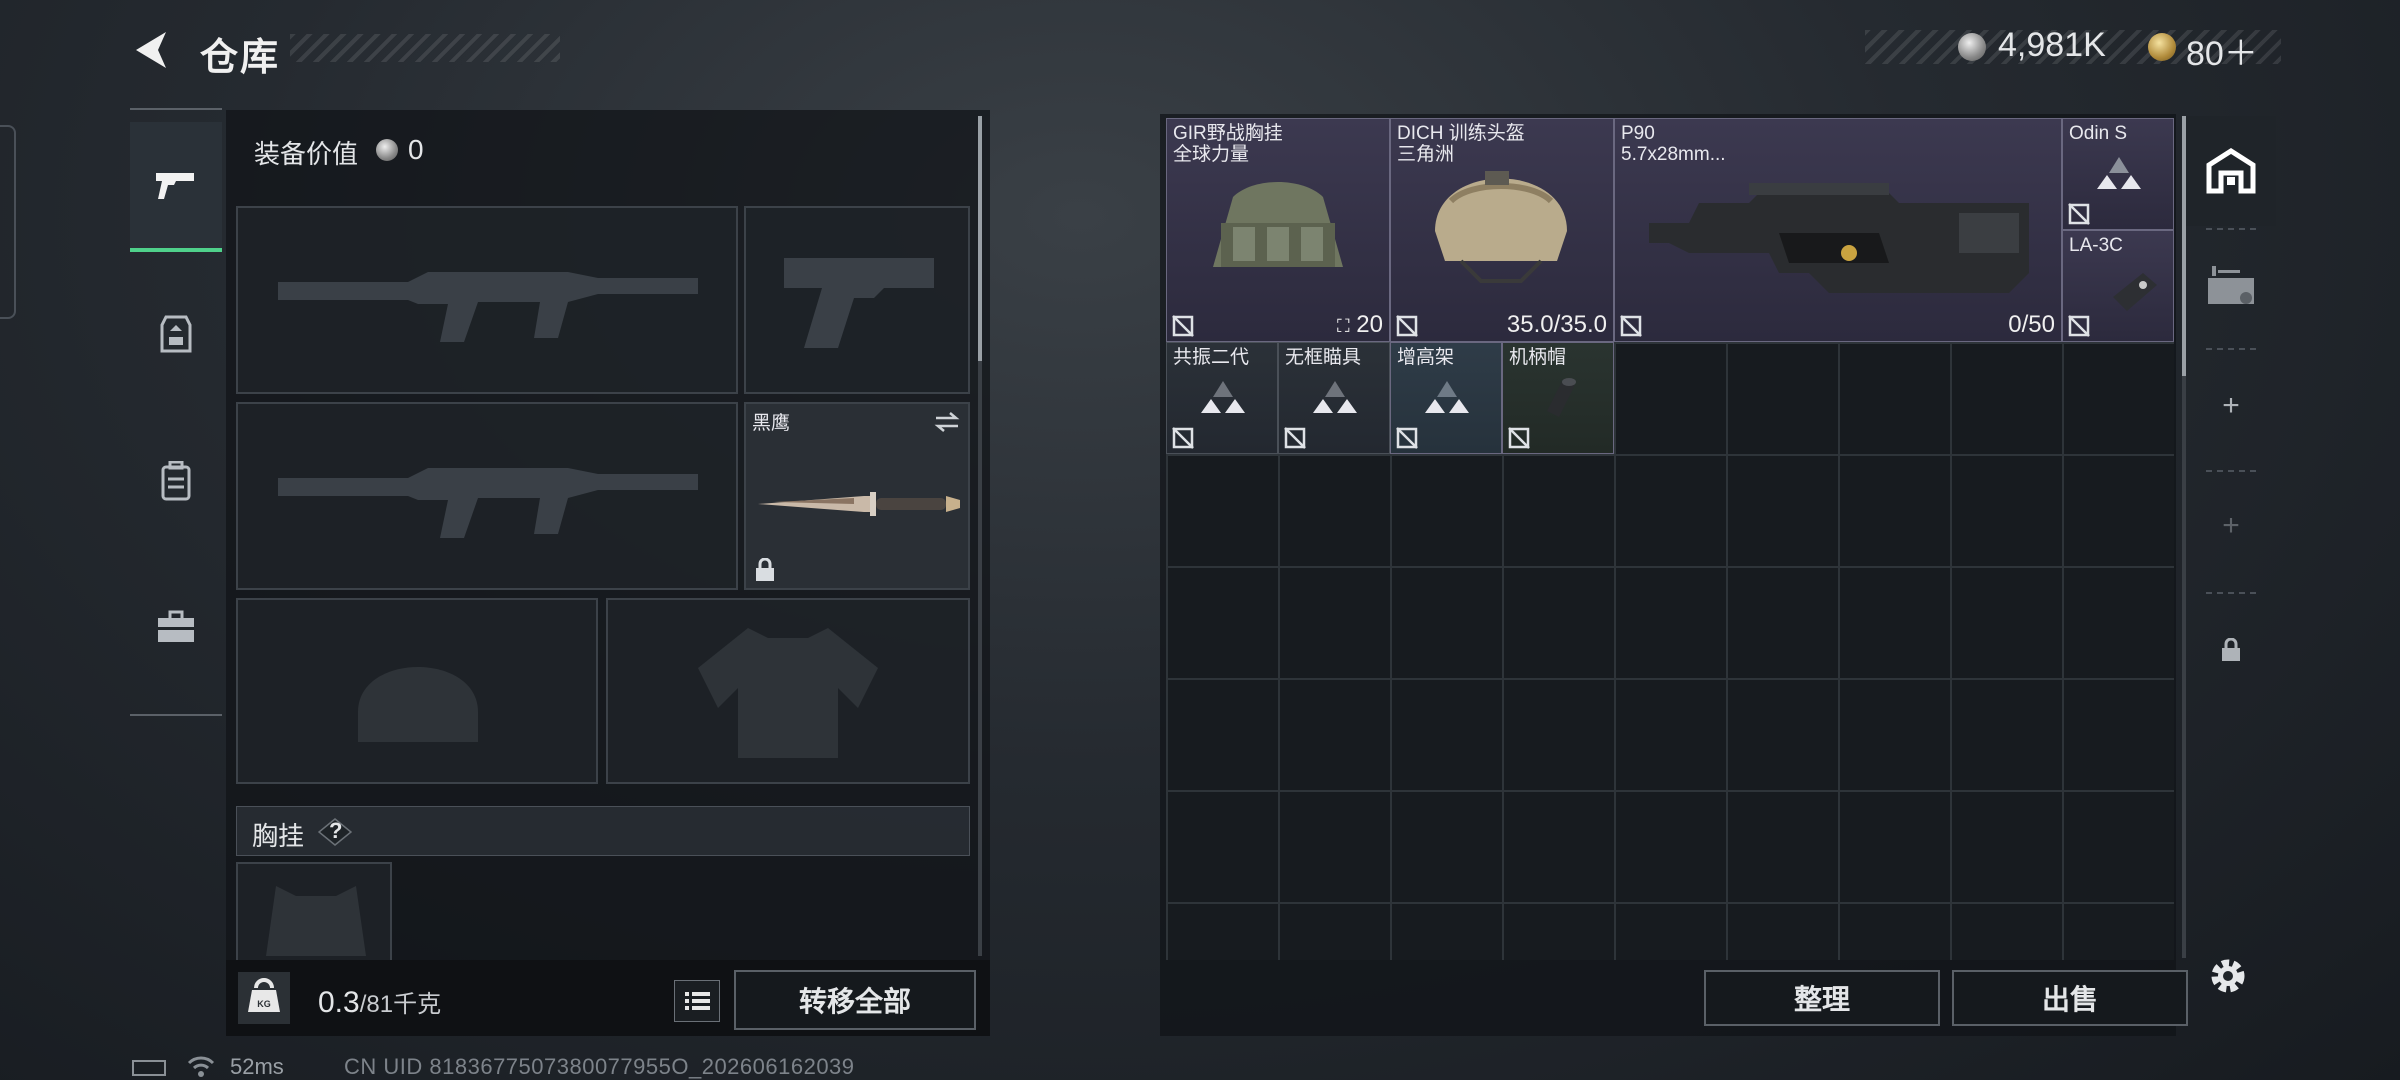  What do you see at coordinates (278, 836) in the screenshot?
I see `chest-rig-label: 胸挂` at bounding box center [278, 836].